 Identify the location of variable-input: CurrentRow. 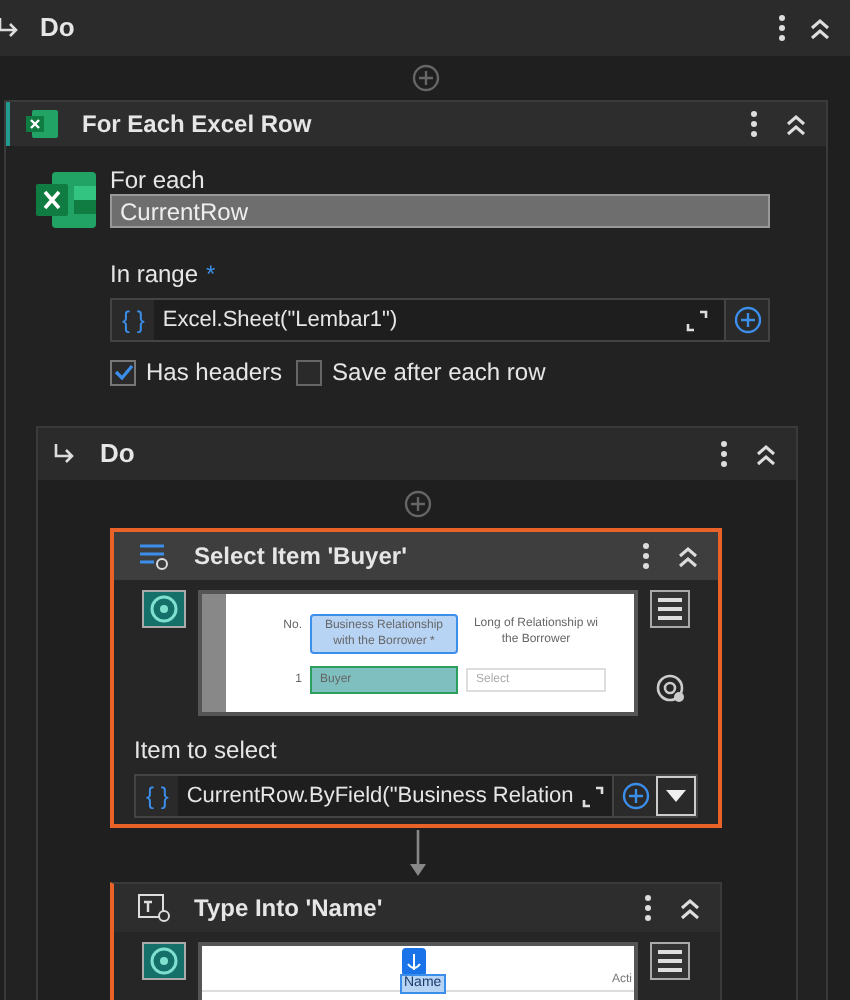
(440, 211).